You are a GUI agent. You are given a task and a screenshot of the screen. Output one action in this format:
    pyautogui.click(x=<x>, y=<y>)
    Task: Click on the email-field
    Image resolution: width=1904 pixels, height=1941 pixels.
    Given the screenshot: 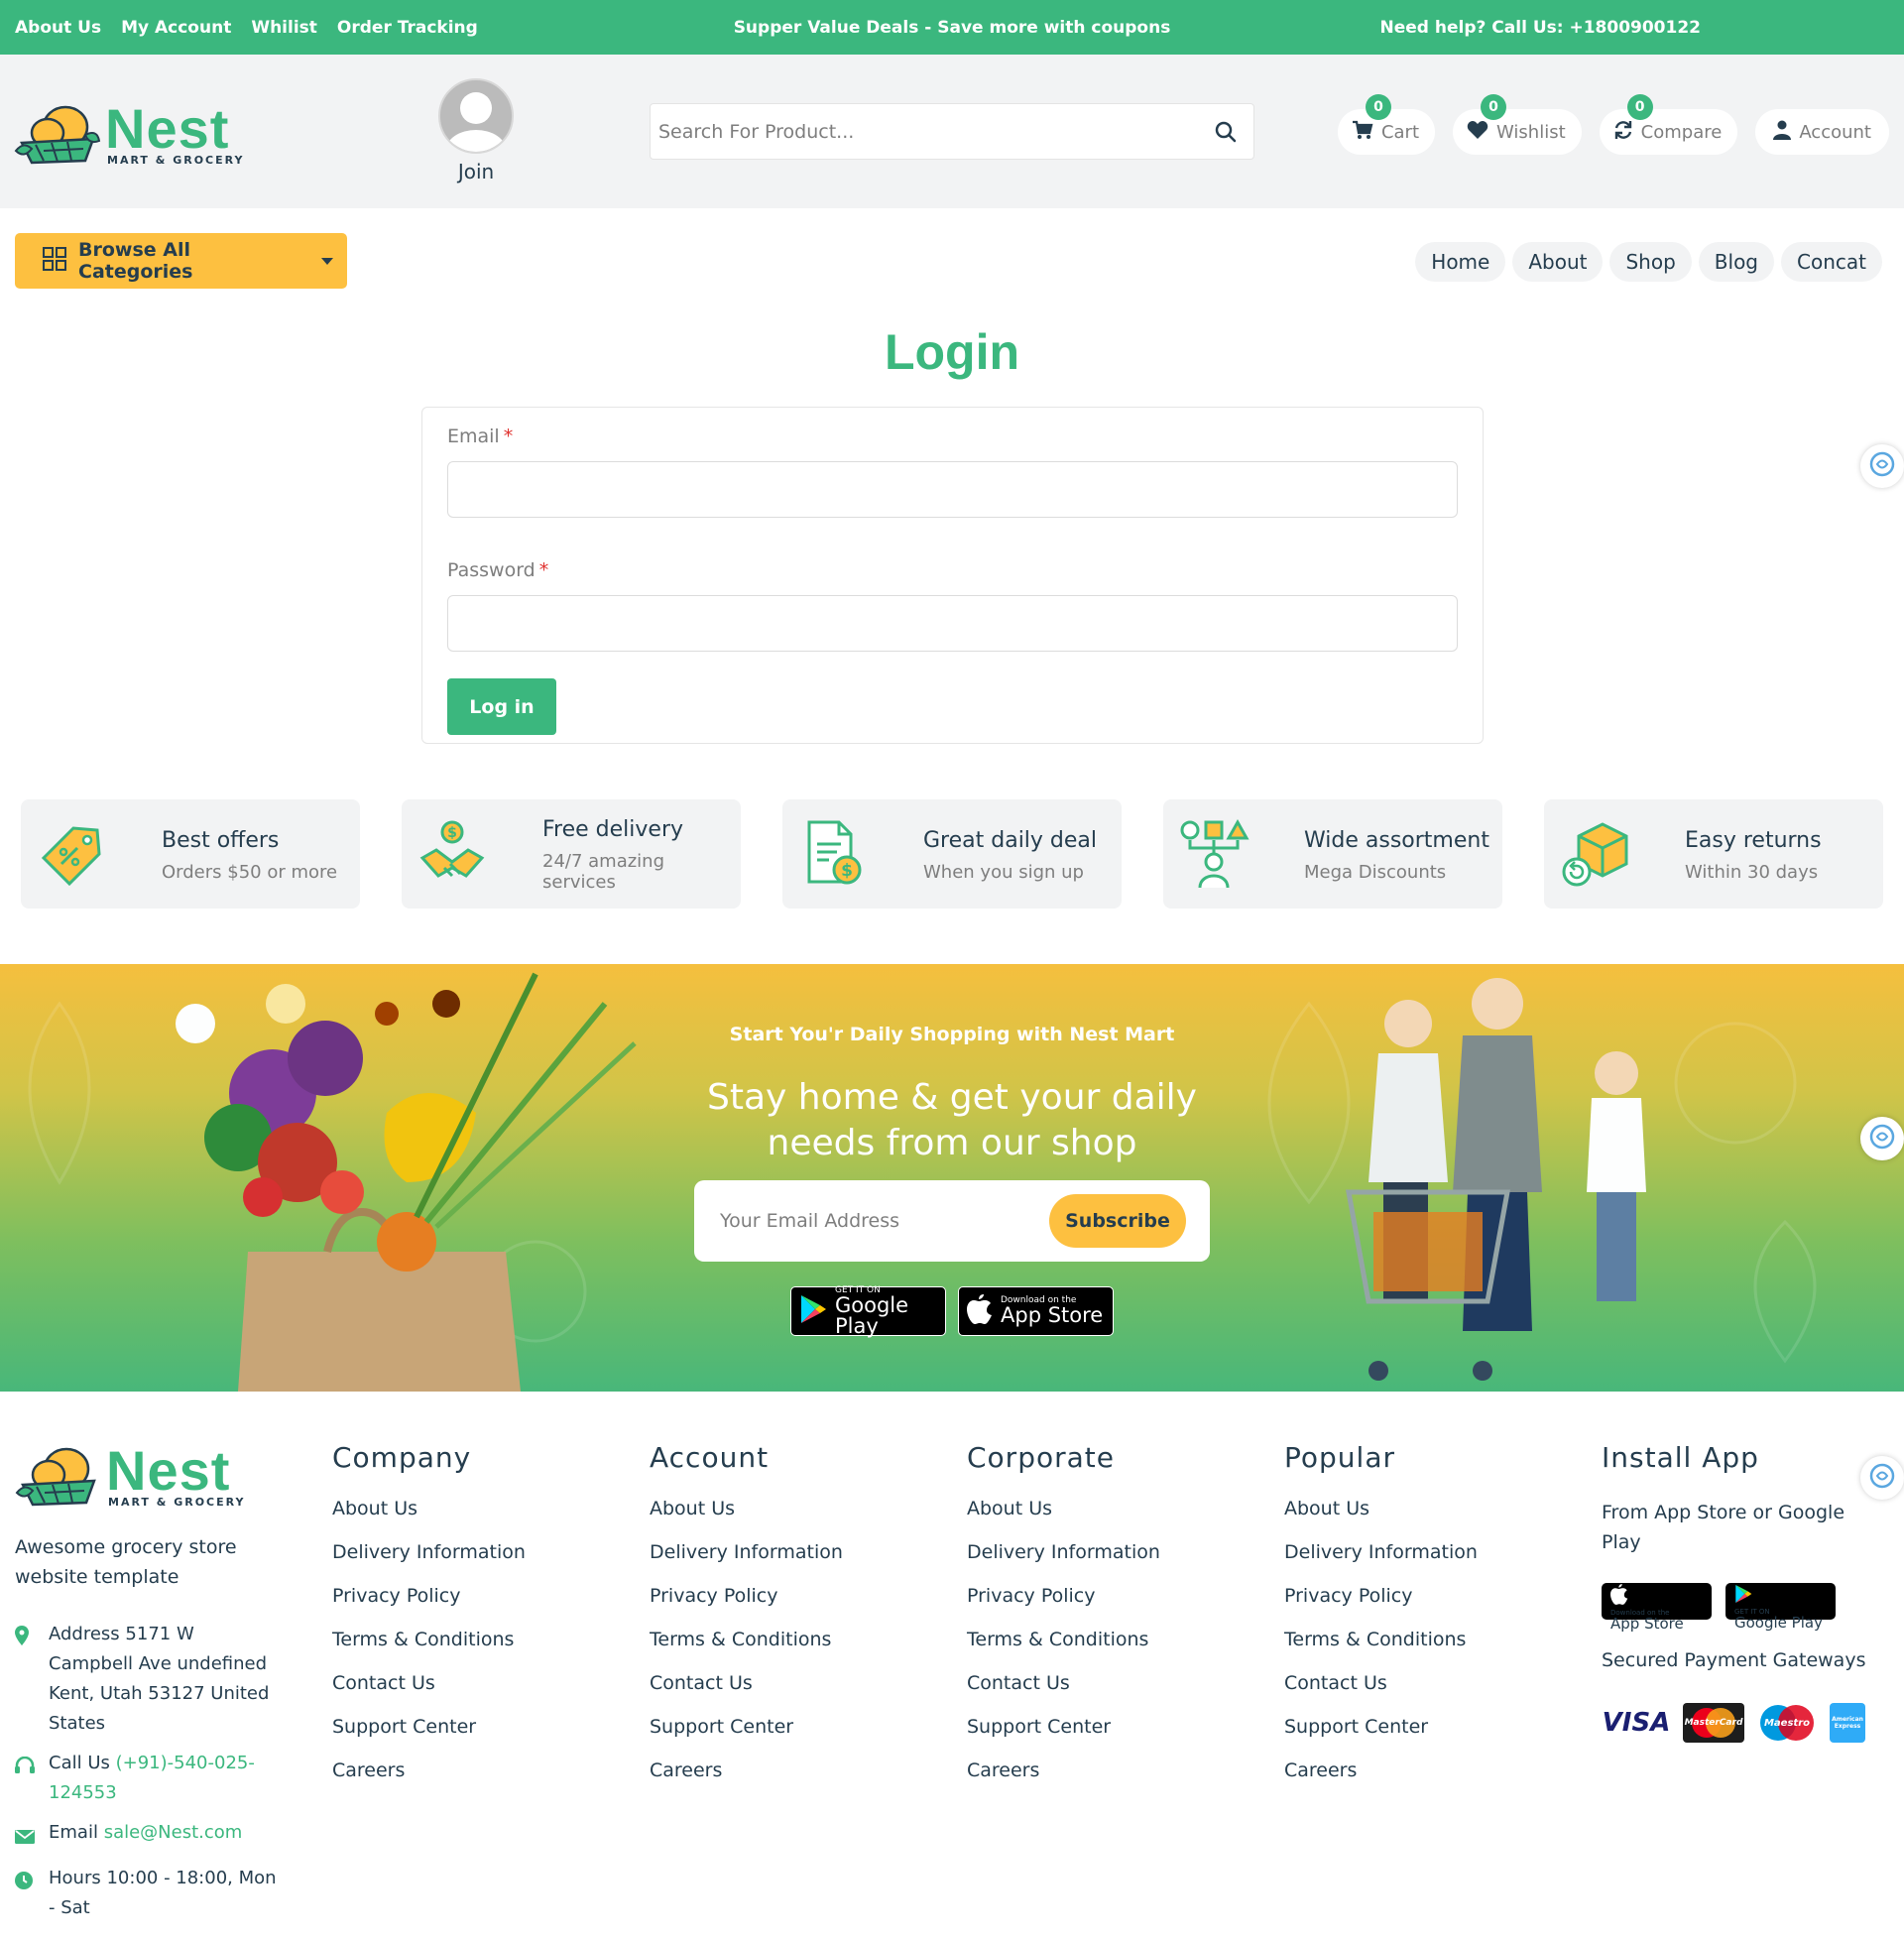 What is the action you would take?
    pyautogui.click(x=952, y=489)
    